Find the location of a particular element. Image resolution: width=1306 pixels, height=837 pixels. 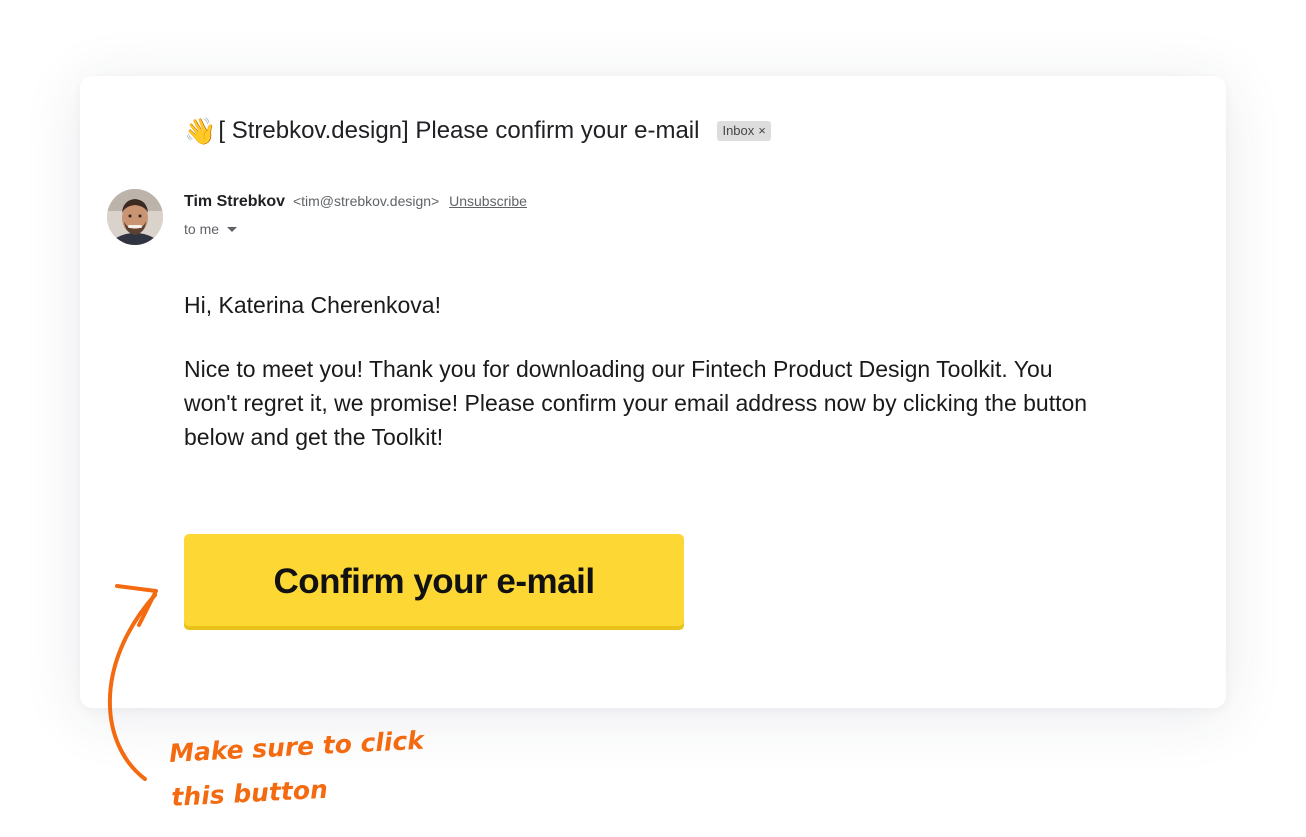

avatar-image is located at coordinates (135, 217).